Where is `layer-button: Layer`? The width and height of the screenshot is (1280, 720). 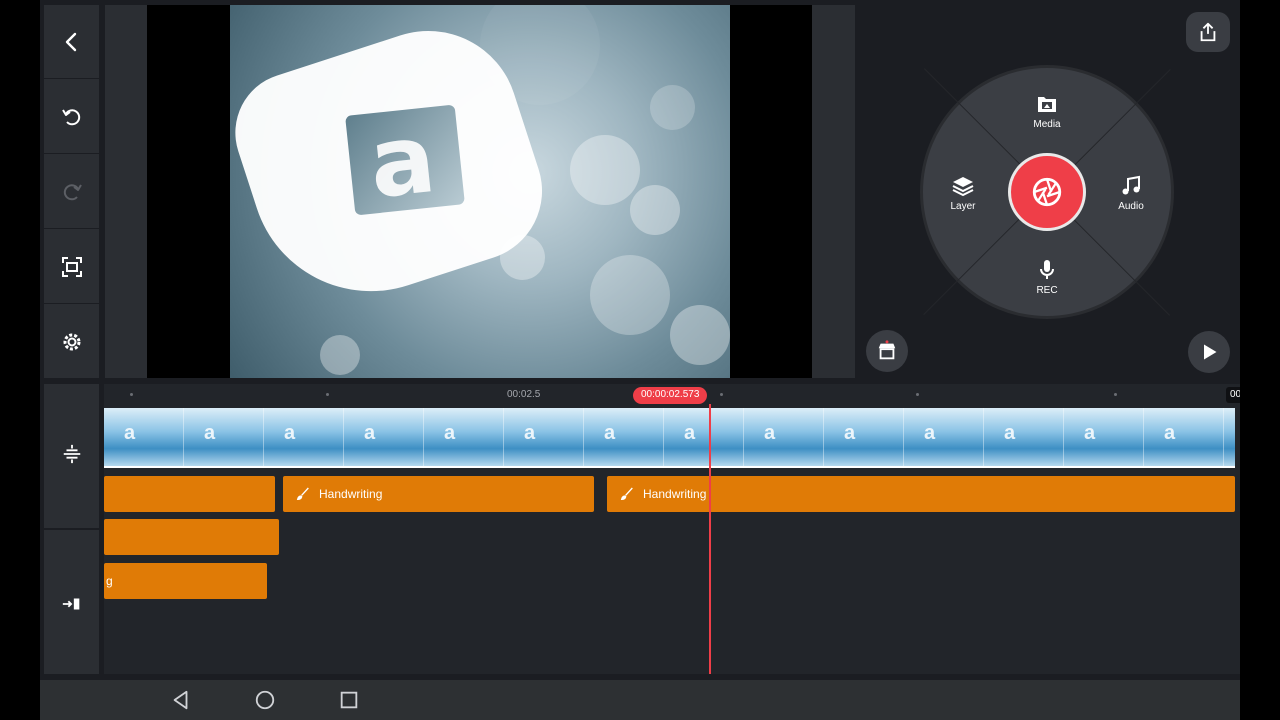
layer-button: Layer is located at coordinates (963, 193).